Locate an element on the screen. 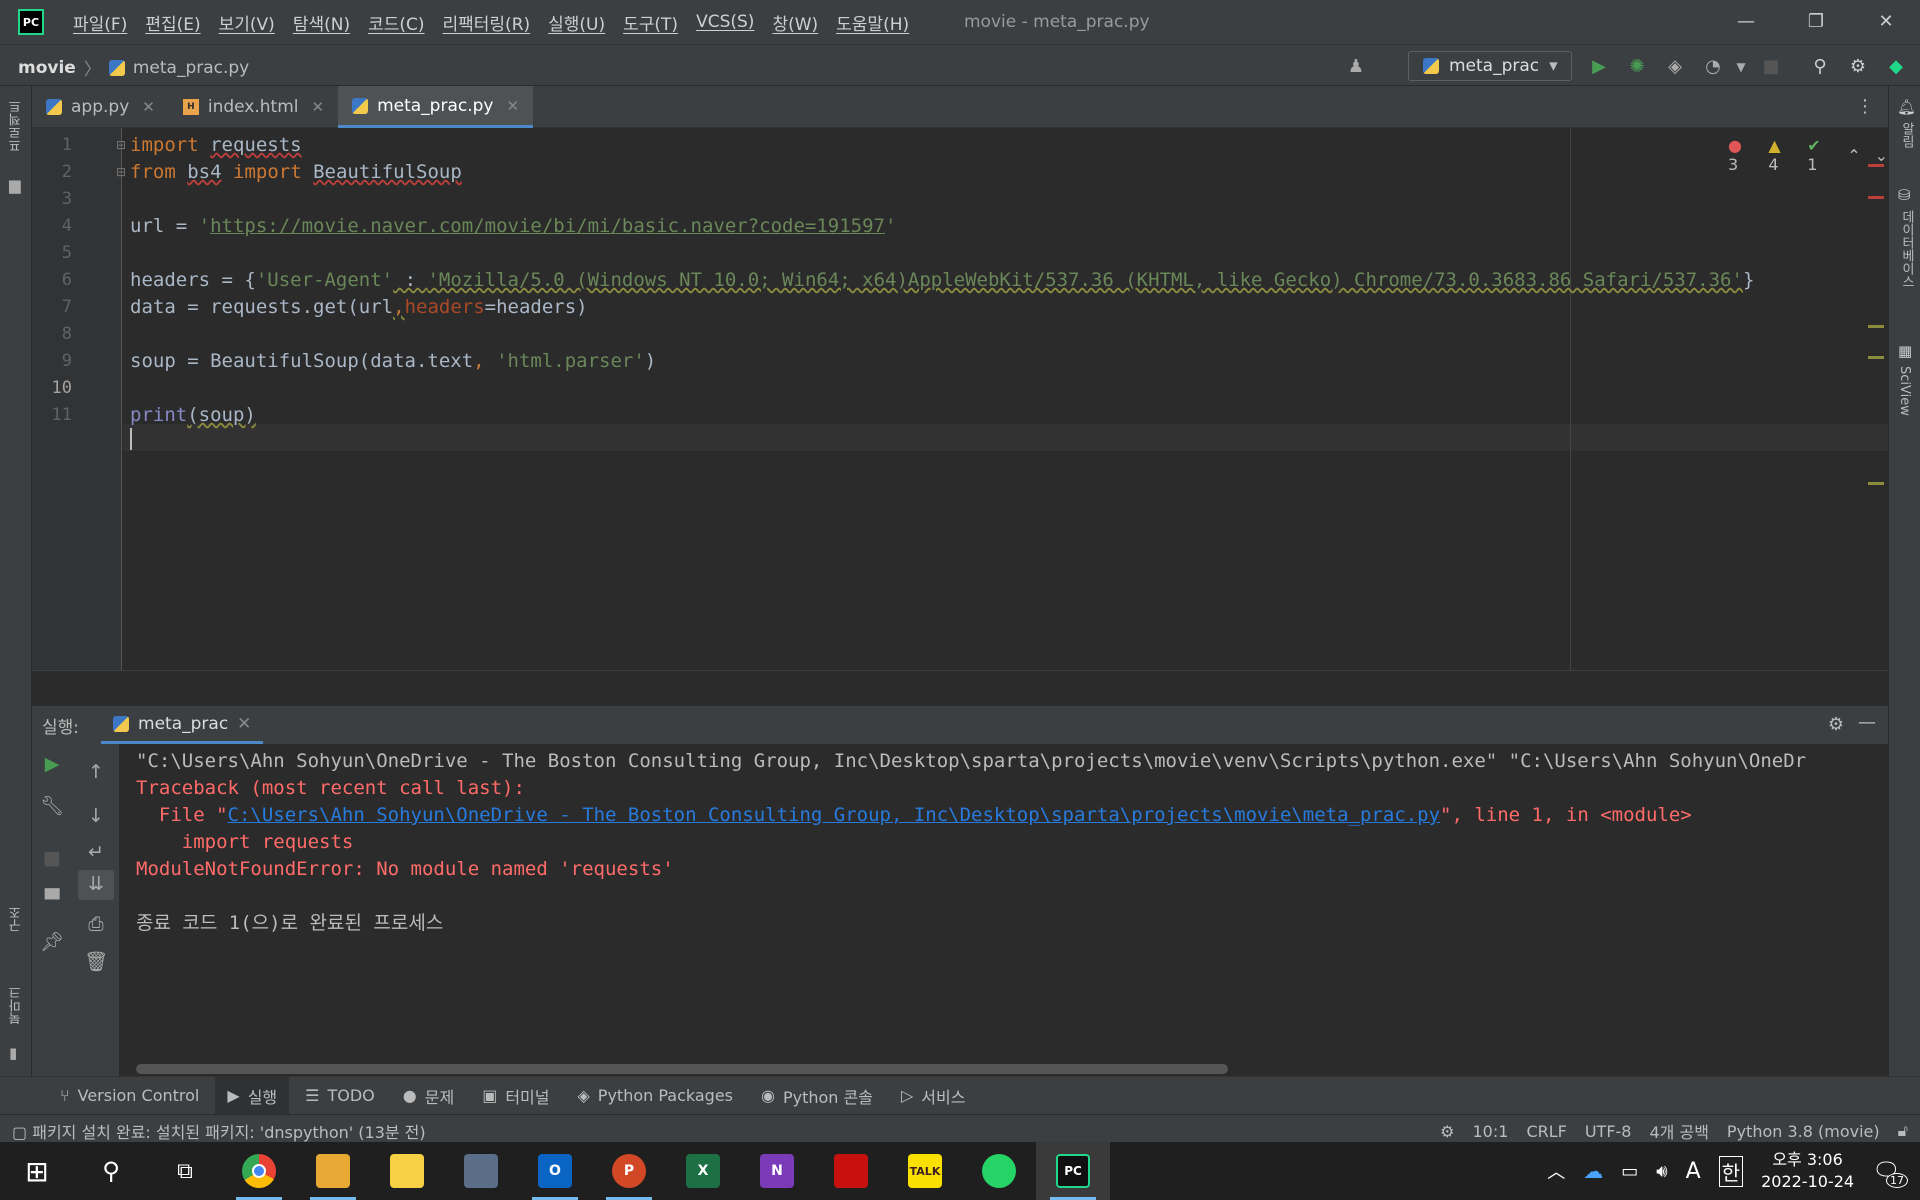 The width and height of the screenshot is (1920, 1200). horizontal-scrollbar is located at coordinates (682, 1069).